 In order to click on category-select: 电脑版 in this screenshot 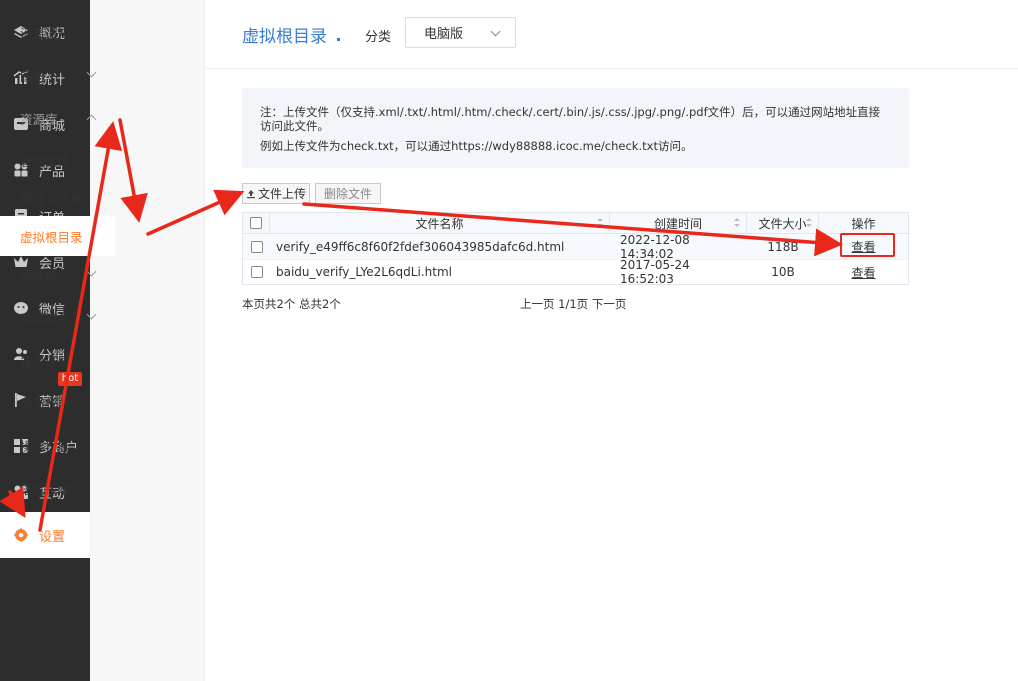, I will do `click(460, 32)`.